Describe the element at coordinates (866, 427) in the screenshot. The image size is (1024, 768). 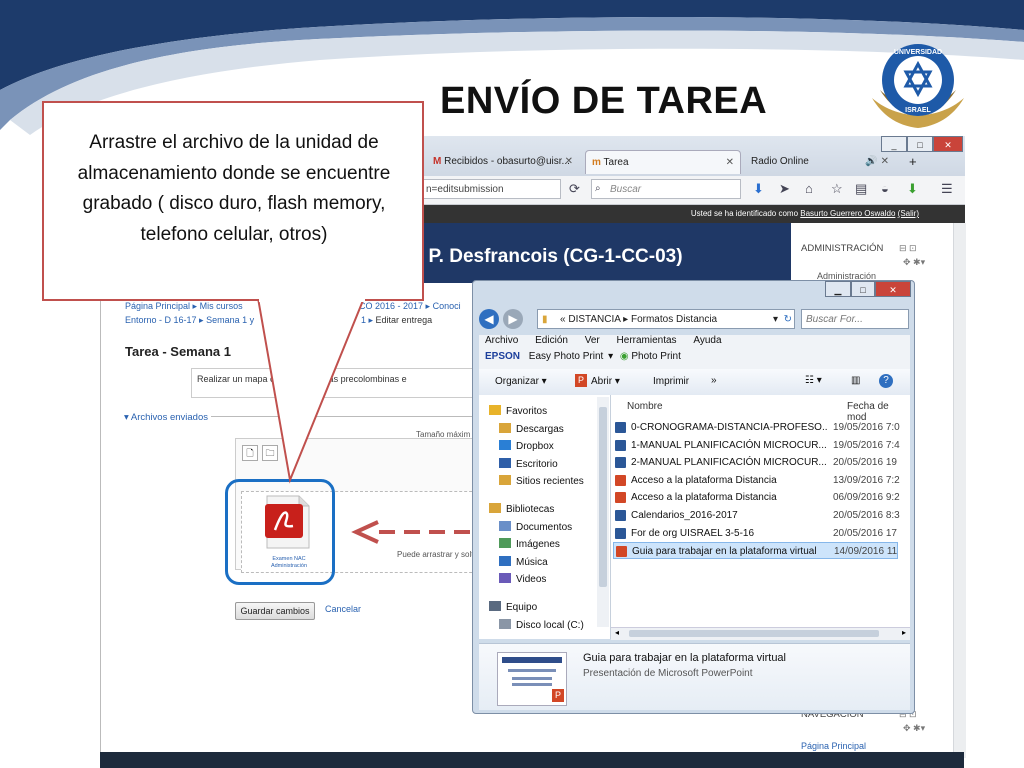
I see `file-date: 19/05/2016 7:0` at that location.